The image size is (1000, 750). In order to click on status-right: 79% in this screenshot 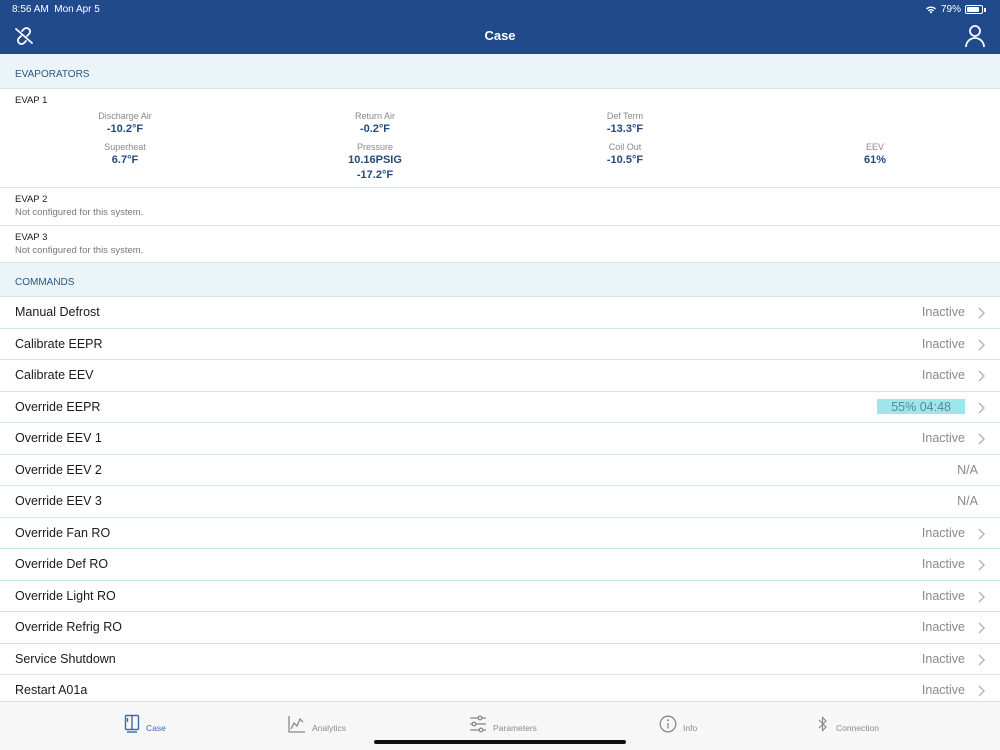, I will do `click(955, 9)`.